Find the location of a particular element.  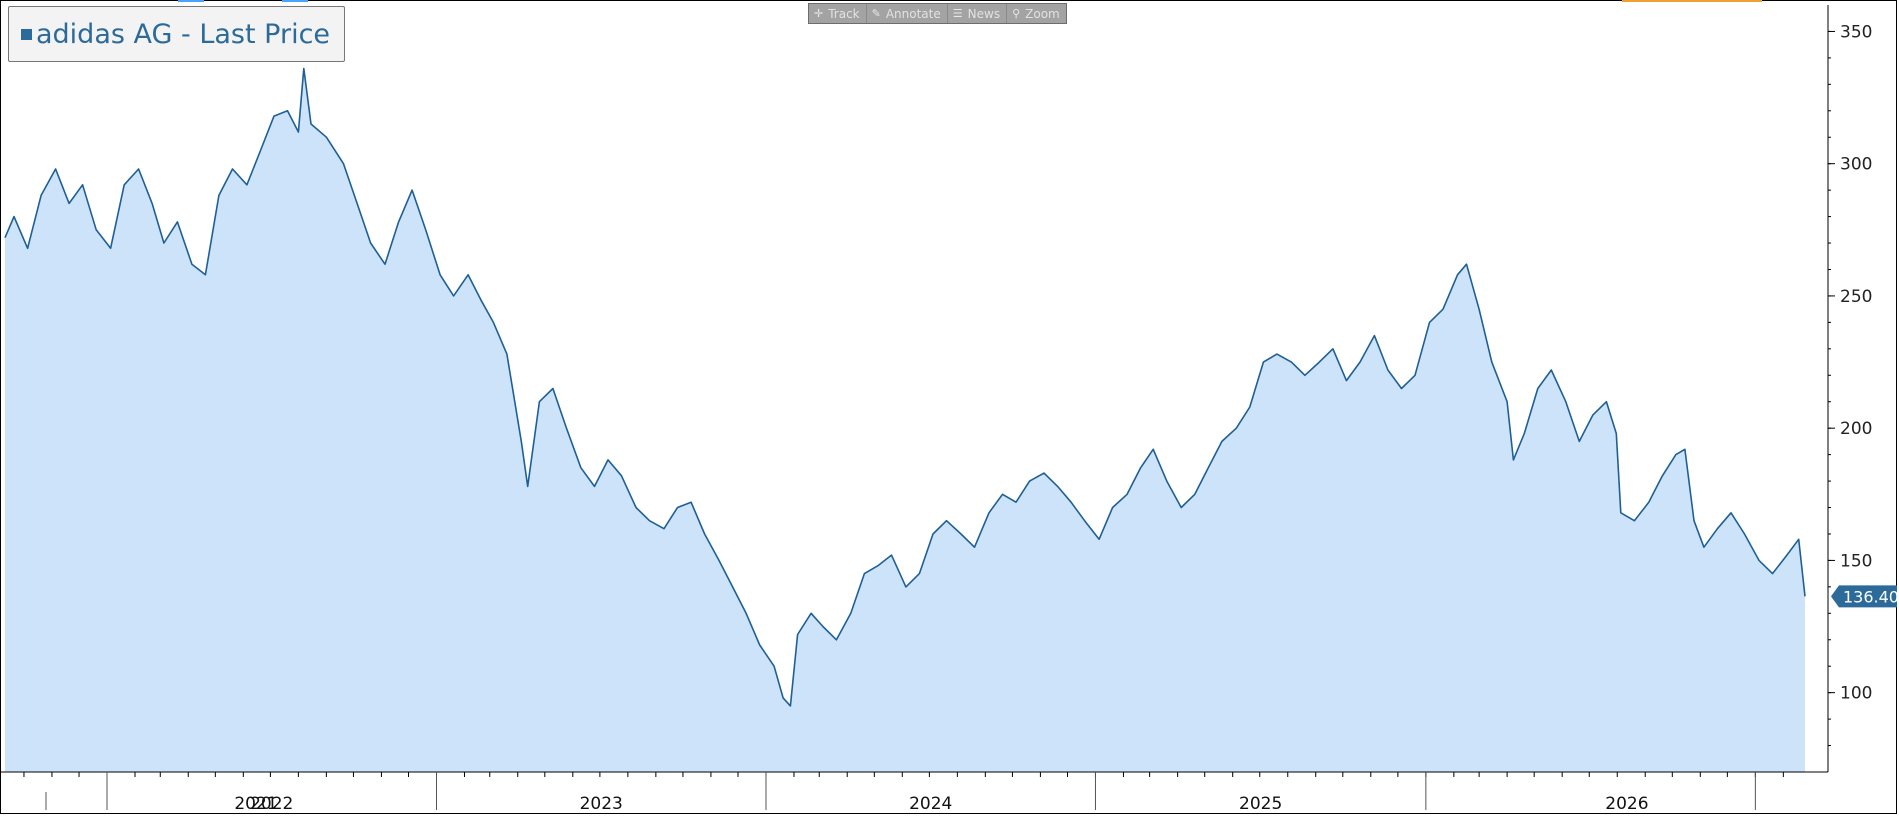

legend: adidas AG - Last Price is located at coordinates (177, 34).